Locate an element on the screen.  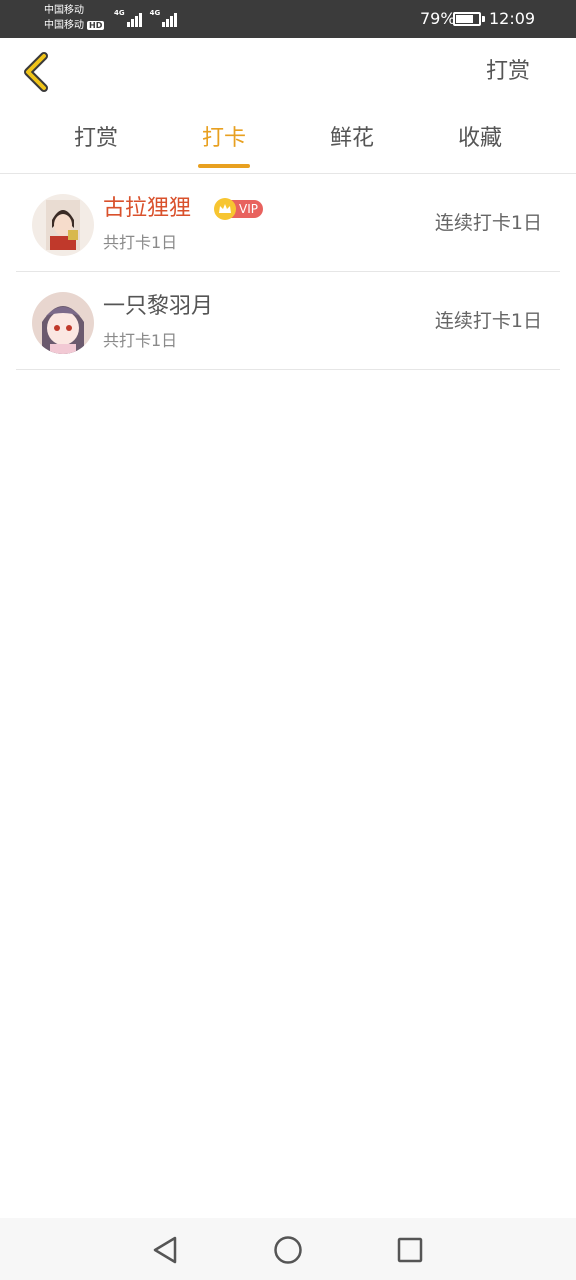
back-button is located at coordinates (38, 72).